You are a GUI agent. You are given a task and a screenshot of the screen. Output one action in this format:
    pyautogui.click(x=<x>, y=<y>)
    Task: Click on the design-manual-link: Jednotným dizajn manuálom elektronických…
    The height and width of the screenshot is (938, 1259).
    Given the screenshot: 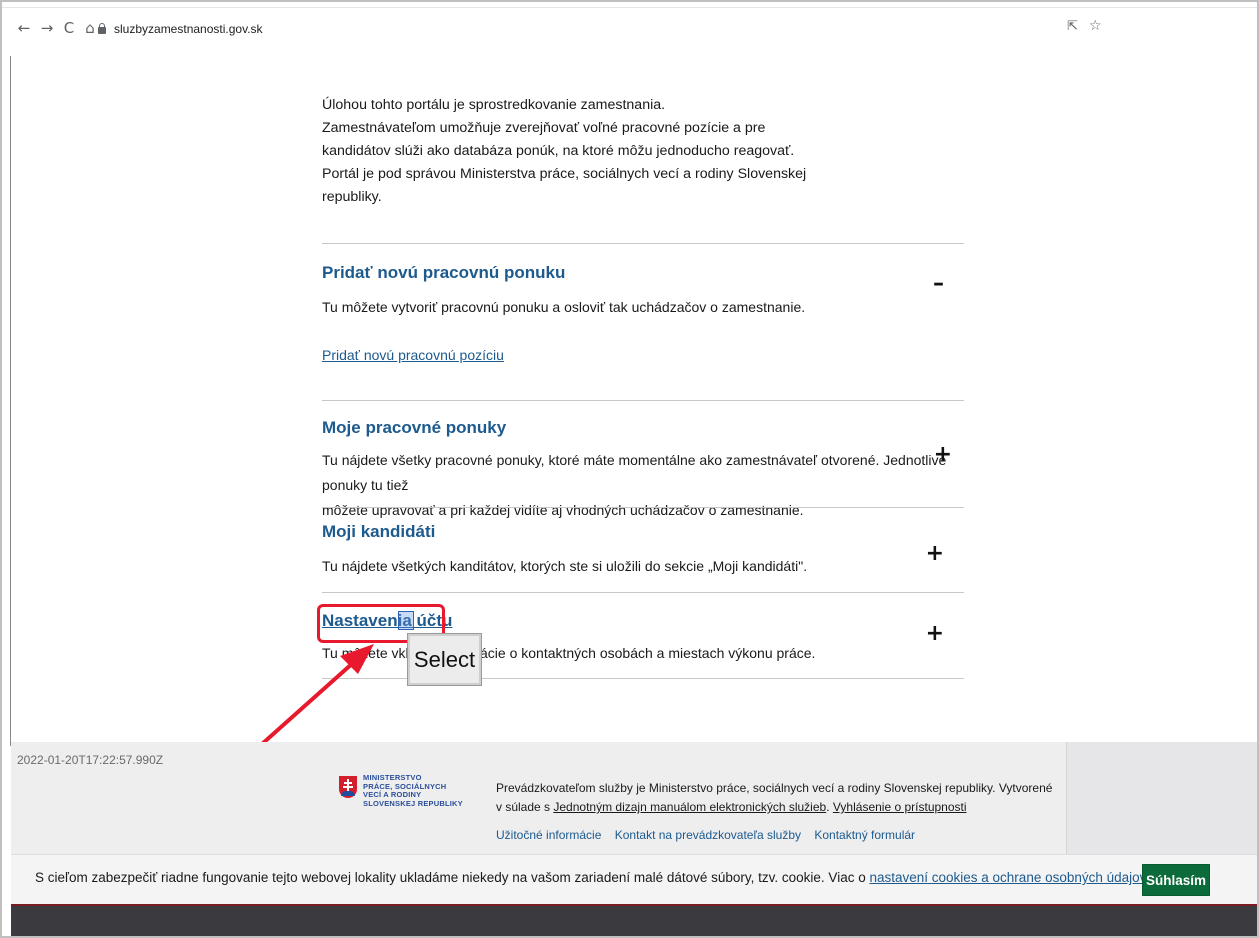 What is the action you would take?
    pyautogui.click(x=689, y=807)
    